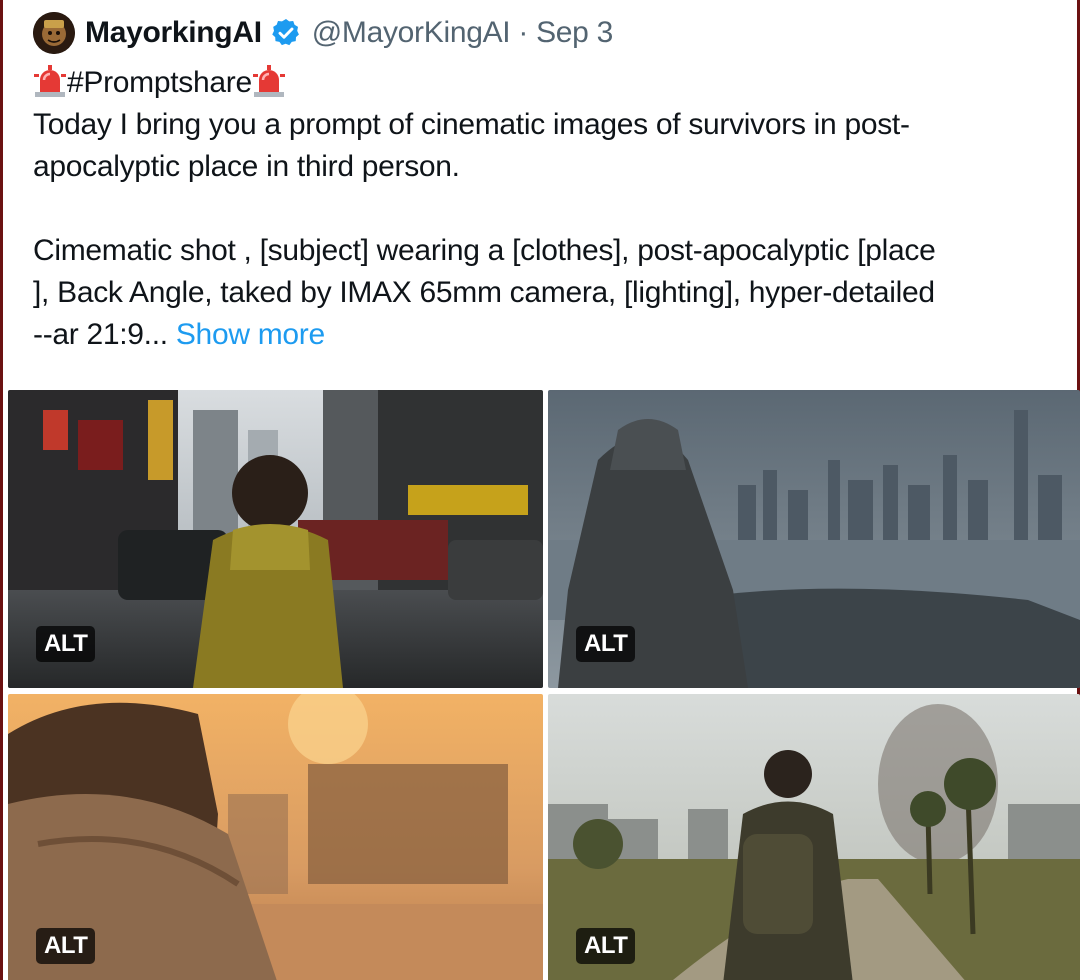  Describe the element at coordinates (54, 33) in the screenshot. I see `avatar` at that location.